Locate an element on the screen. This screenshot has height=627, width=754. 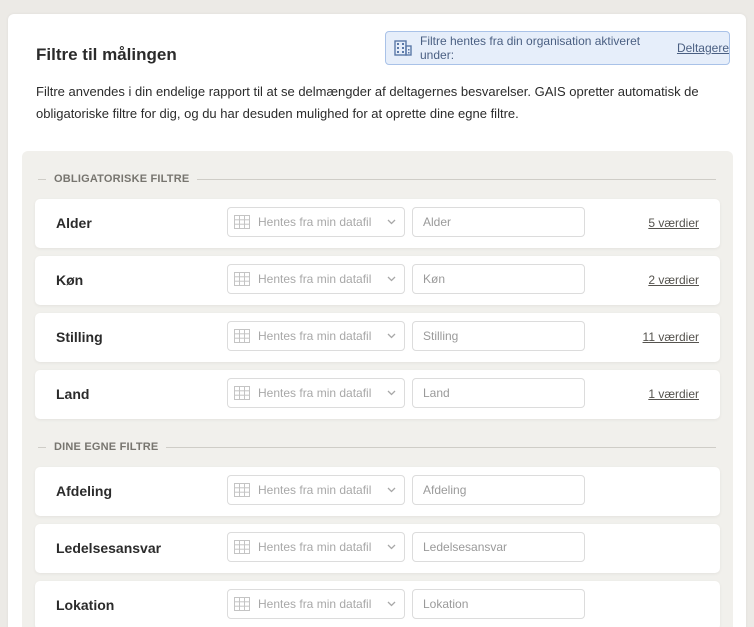
filter-name: Land is located at coordinates (73, 394).